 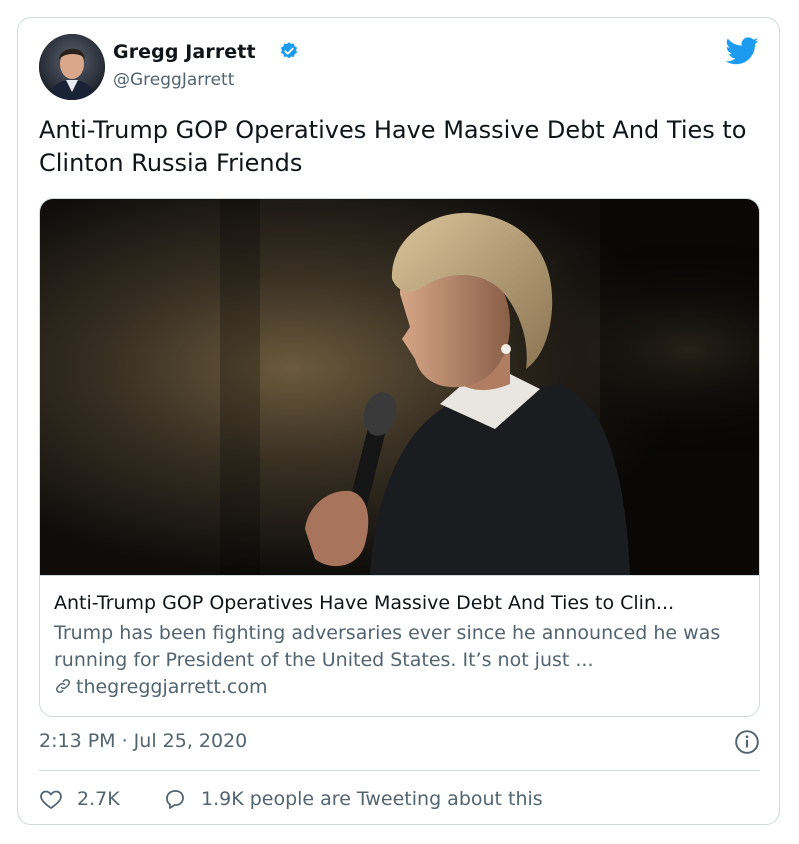 I want to click on like-button: 2.7K, so click(x=79, y=799).